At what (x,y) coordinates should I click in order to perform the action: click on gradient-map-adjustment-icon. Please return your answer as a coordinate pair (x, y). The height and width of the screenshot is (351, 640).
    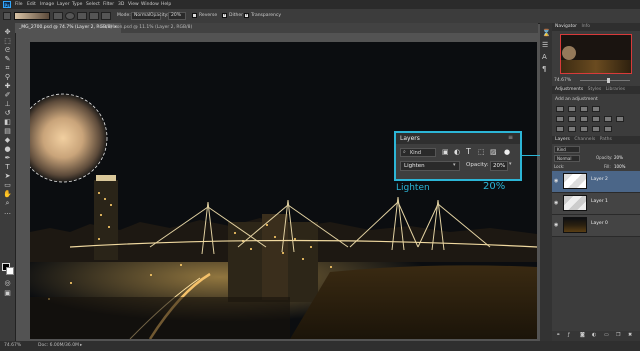
    Looking at the image, I should click on (596, 129).